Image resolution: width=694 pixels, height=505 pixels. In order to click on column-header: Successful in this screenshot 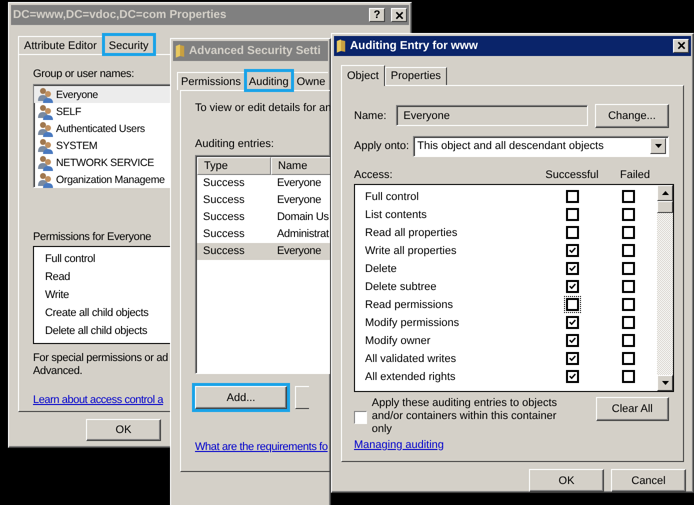, I will do `click(572, 174)`.